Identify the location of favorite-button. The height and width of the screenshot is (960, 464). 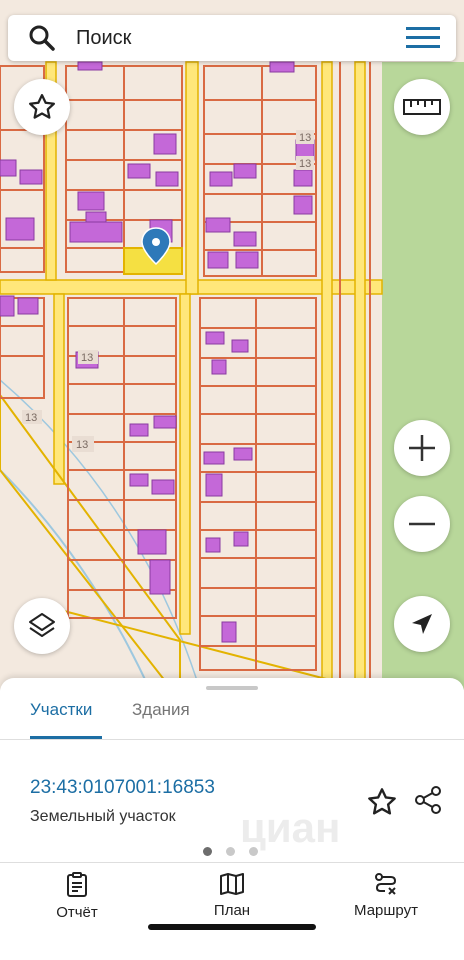
(42, 107).